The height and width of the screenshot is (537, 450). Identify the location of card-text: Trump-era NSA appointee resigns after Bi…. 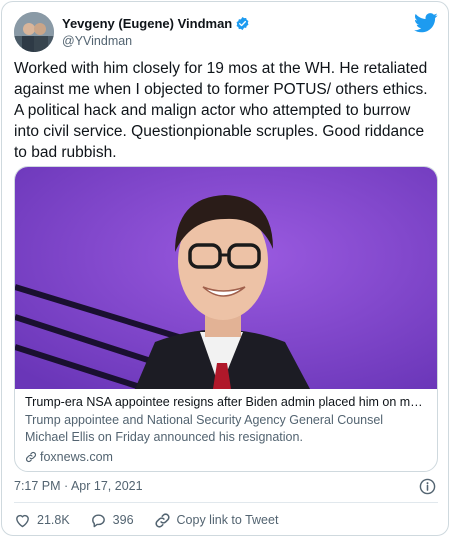
(227, 429).